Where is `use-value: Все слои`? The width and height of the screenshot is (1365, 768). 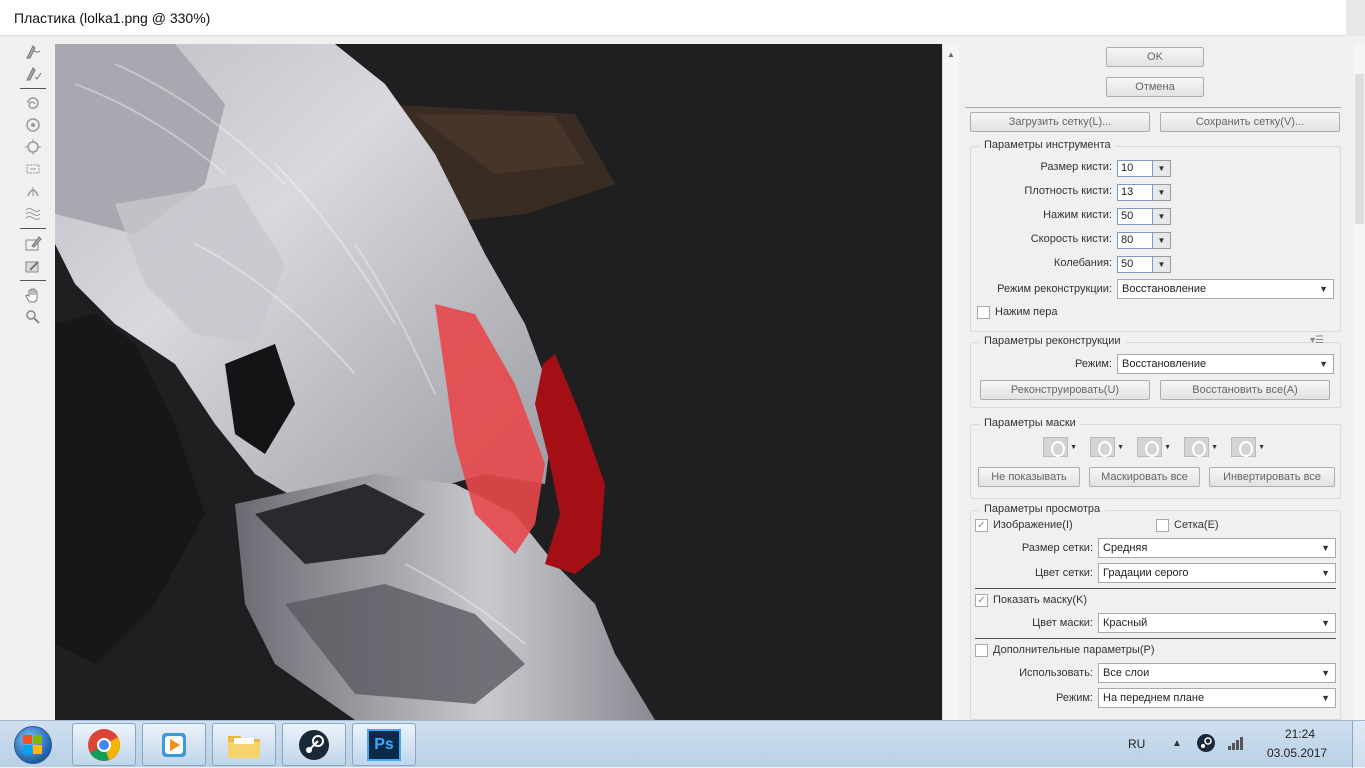 use-value: Все слои is located at coordinates (1126, 673).